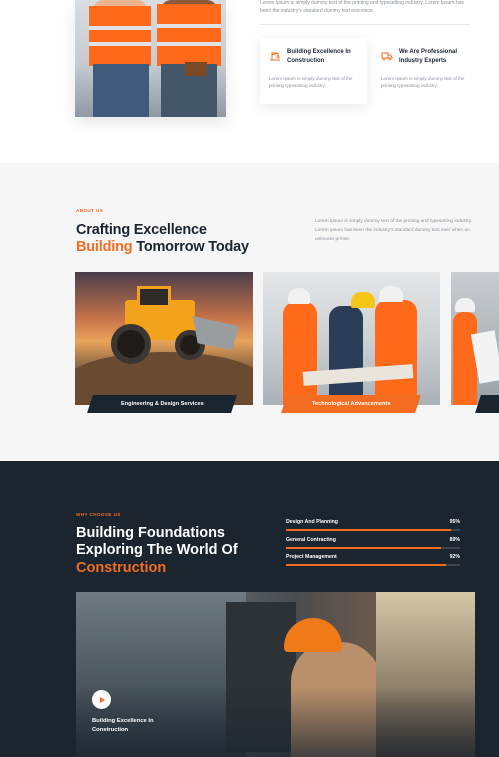 The width and height of the screenshot is (499, 757). What do you see at coordinates (157, 550) in the screenshot?
I see `title-line: Exploring The World Of` at bounding box center [157, 550].